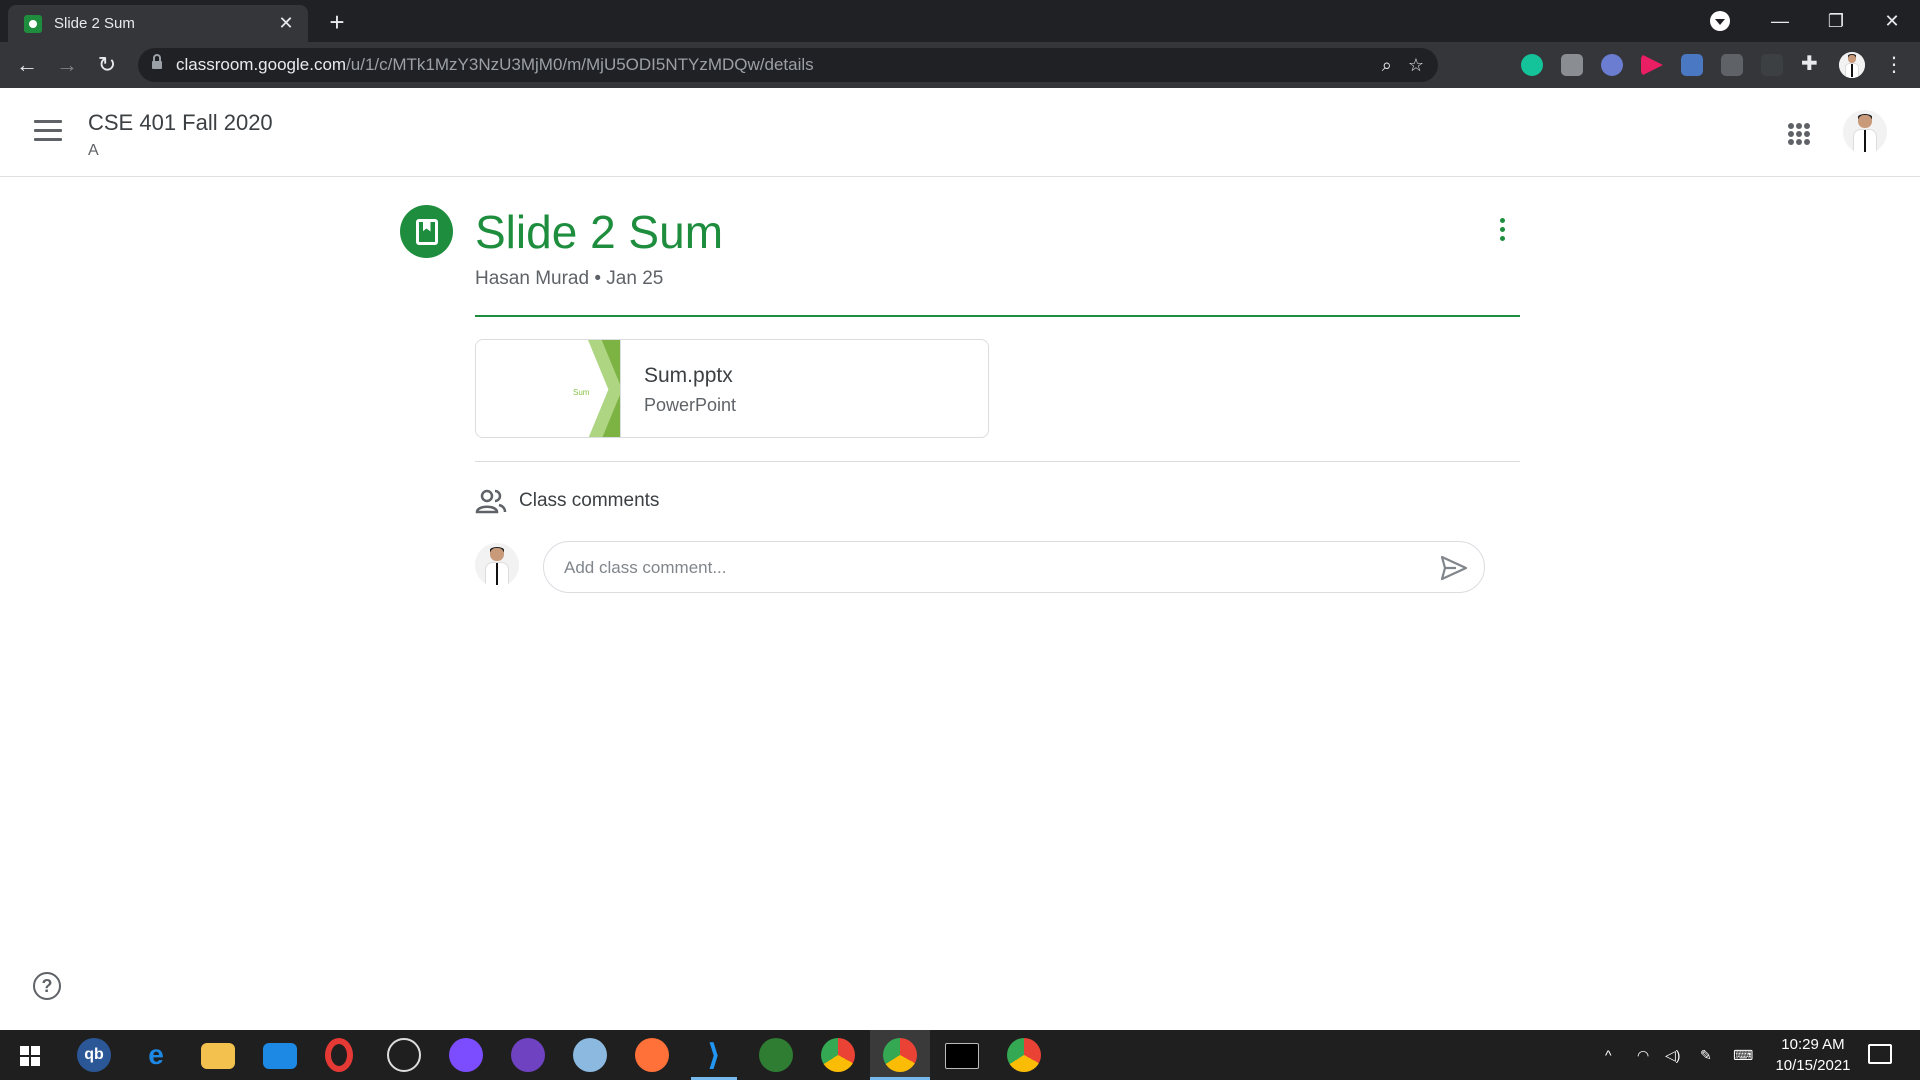 The height and width of the screenshot is (1080, 1920). Describe the element at coordinates (94, 23) in the screenshot. I see `tab-title: Slide 2 Sum` at that location.